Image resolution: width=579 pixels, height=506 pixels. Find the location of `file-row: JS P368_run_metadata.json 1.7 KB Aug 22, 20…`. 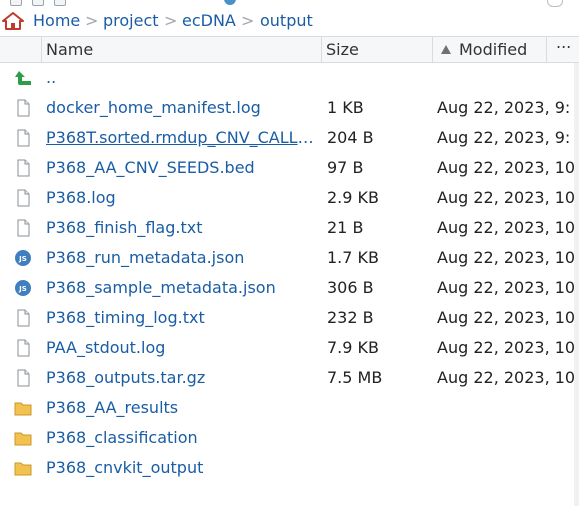

file-row: JS P368_run_metadata.json 1.7 KB Aug 22, 20… is located at coordinates (289, 258).